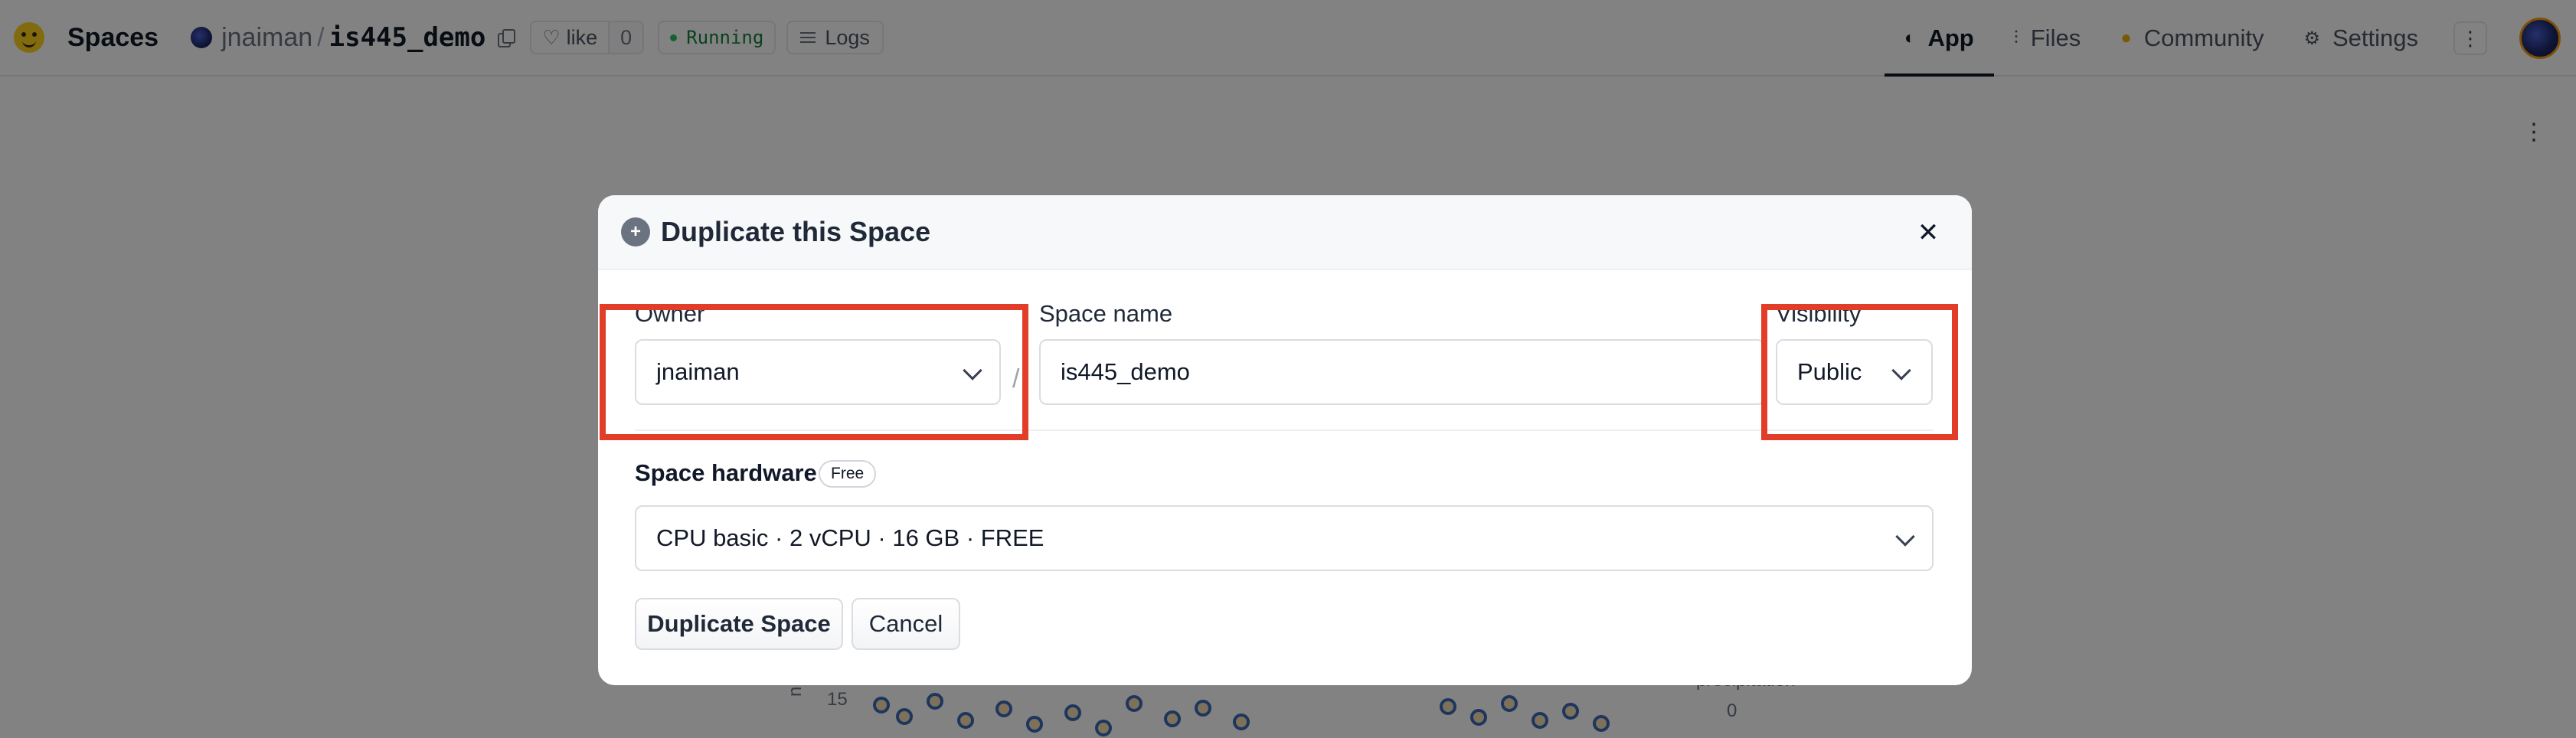 The image size is (2576, 738). I want to click on chevron-down-icon, so click(1905, 537).